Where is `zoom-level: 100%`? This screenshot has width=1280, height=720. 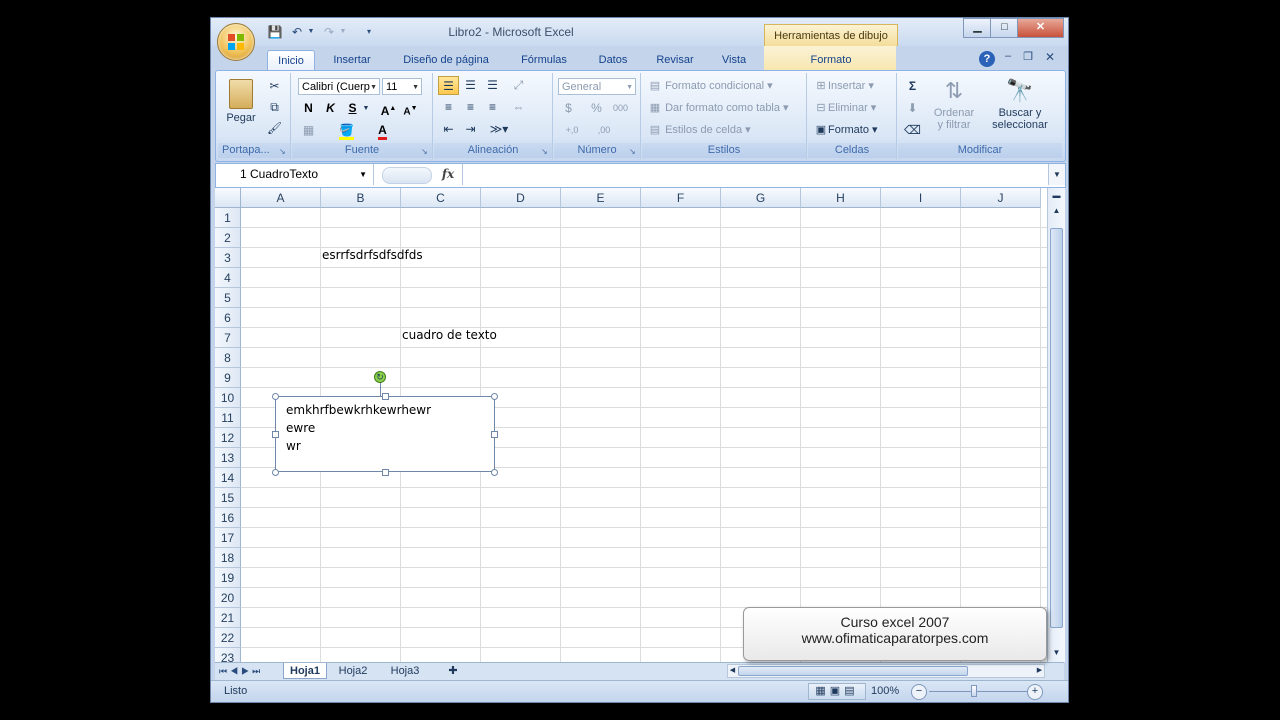
zoom-level: 100% is located at coordinates (885, 691).